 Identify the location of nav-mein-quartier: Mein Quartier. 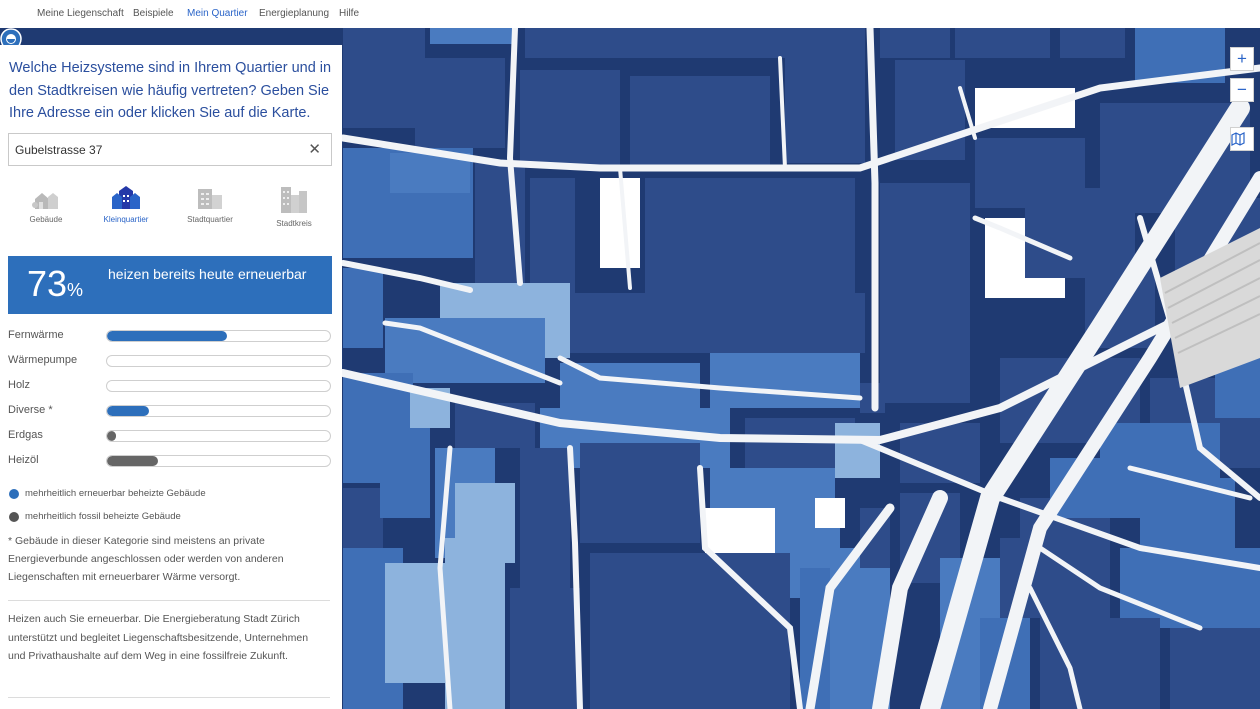
(217, 13).